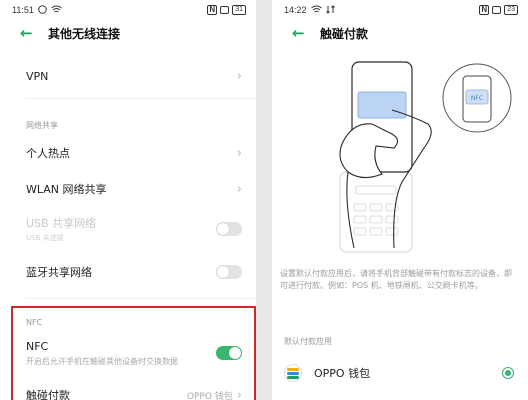 The image size is (528, 400). Describe the element at coordinates (66, 189) in the screenshot. I see `wlan-share-label: WLAN 网络共享` at that location.